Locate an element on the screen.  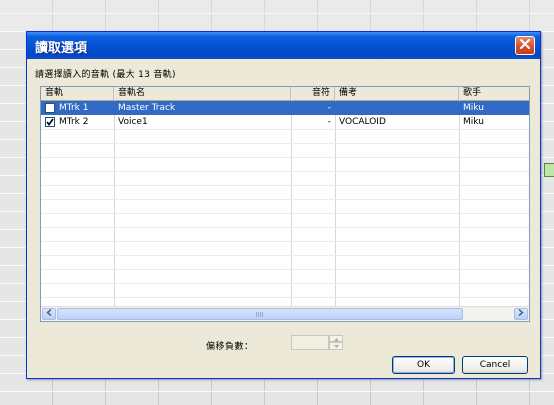
background-note-marker is located at coordinates (549, 170).